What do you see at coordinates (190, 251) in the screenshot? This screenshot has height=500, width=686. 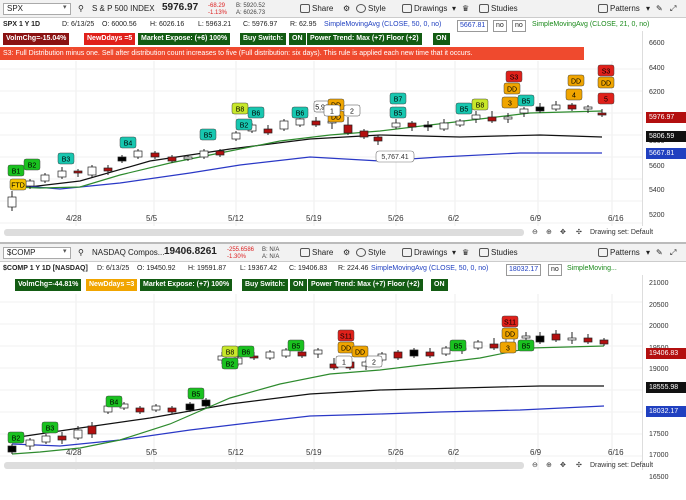 I see `last-price: 19406.8261` at bounding box center [190, 251].